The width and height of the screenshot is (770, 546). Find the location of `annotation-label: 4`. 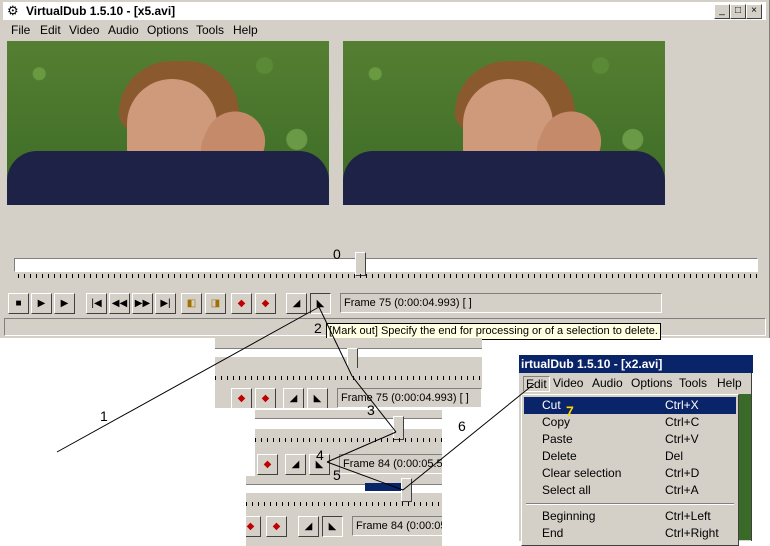

annotation-label: 4 is located at coordinates (320, 455).